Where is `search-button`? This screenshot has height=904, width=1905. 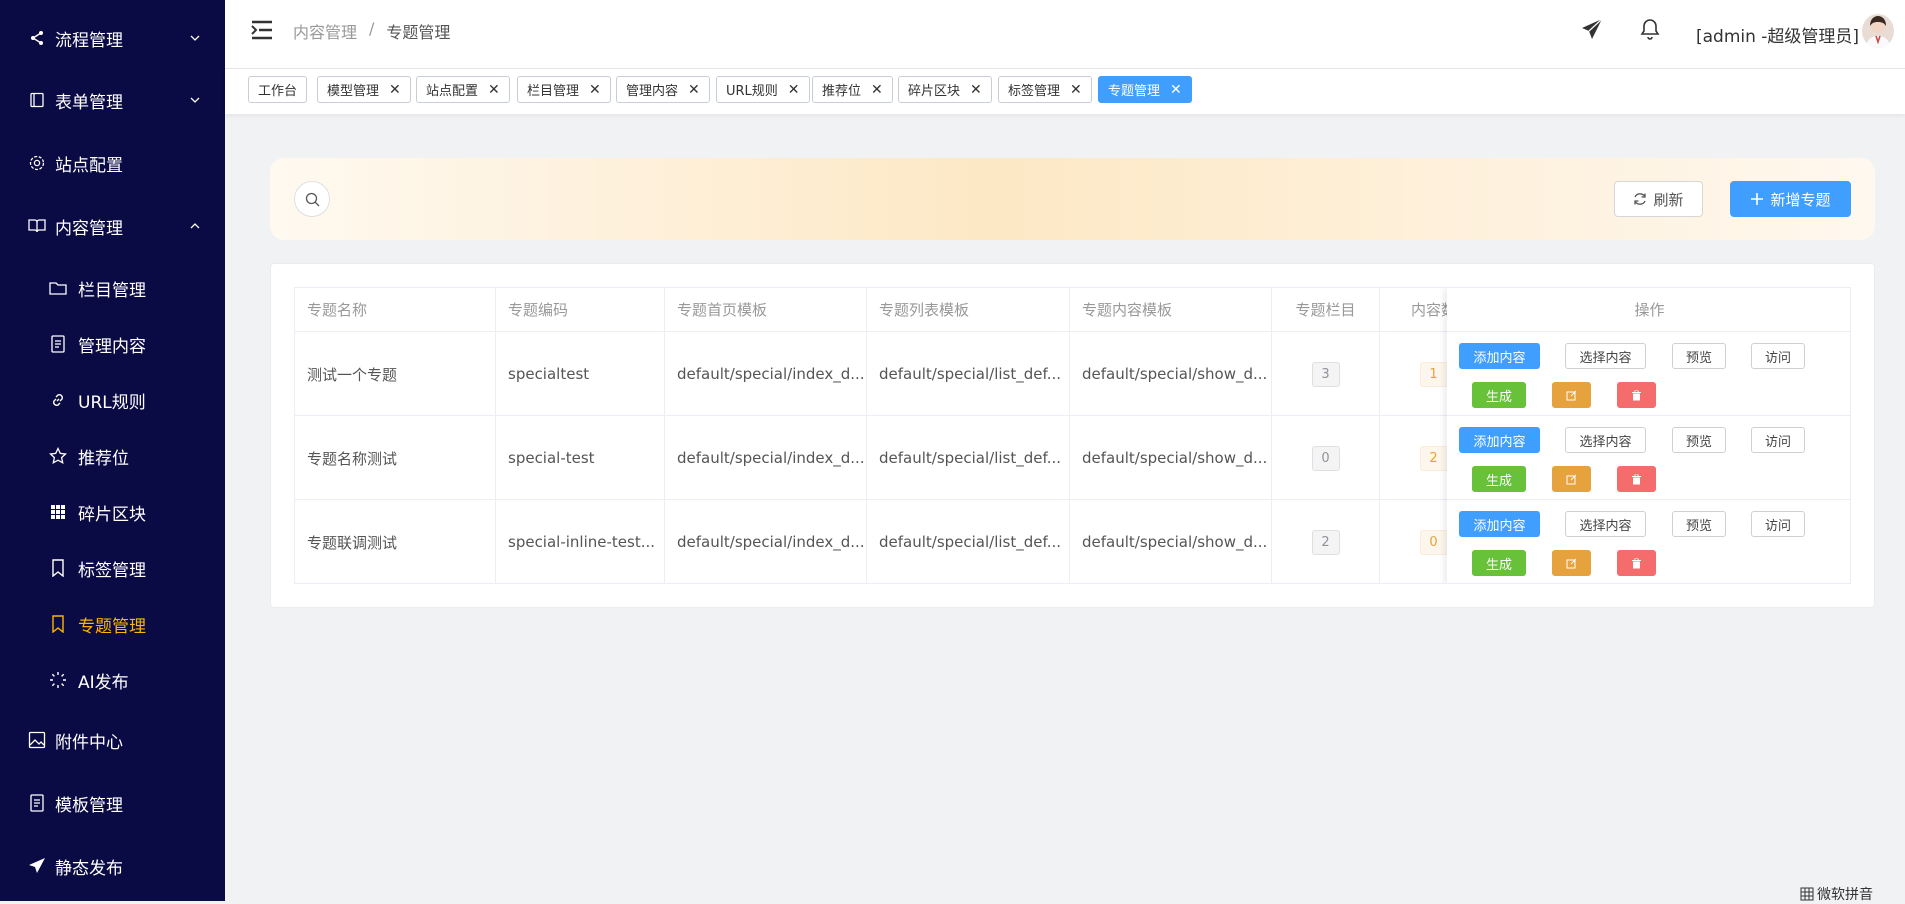
search-button is located at coordinates (312, 199).